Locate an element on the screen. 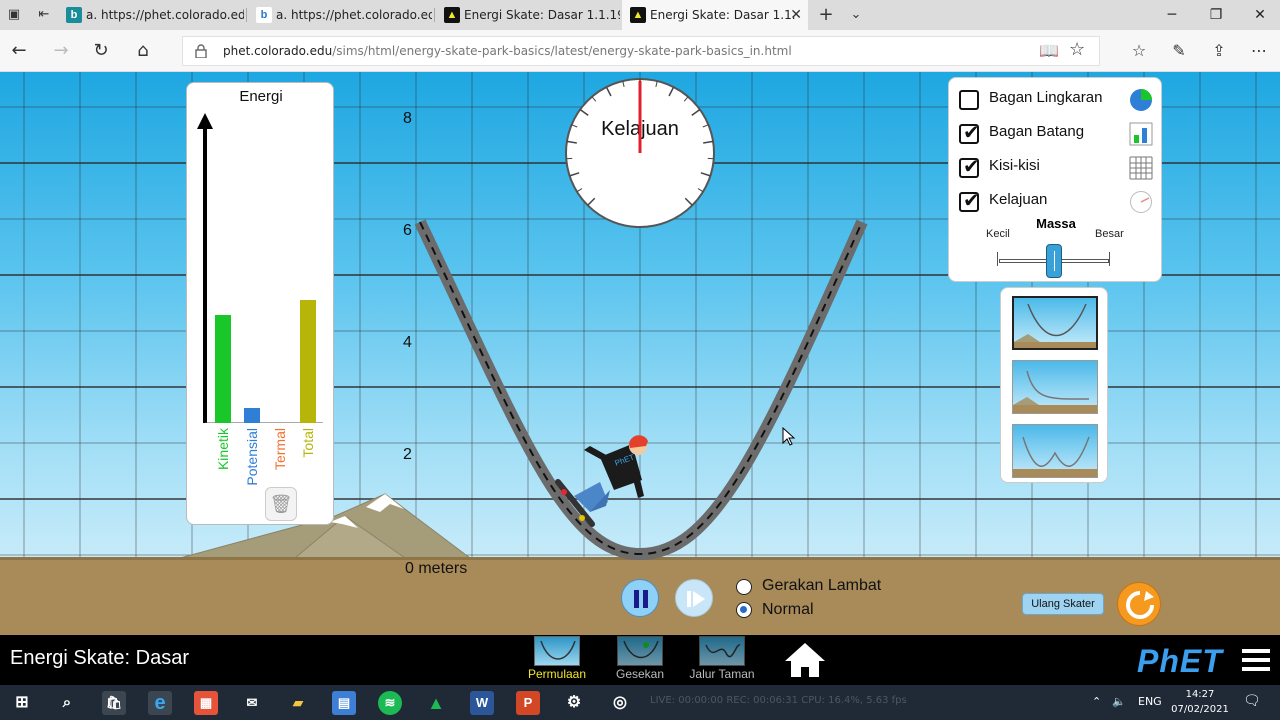  bar-label-potensial: Potensial is located at coordinates (252, 457).